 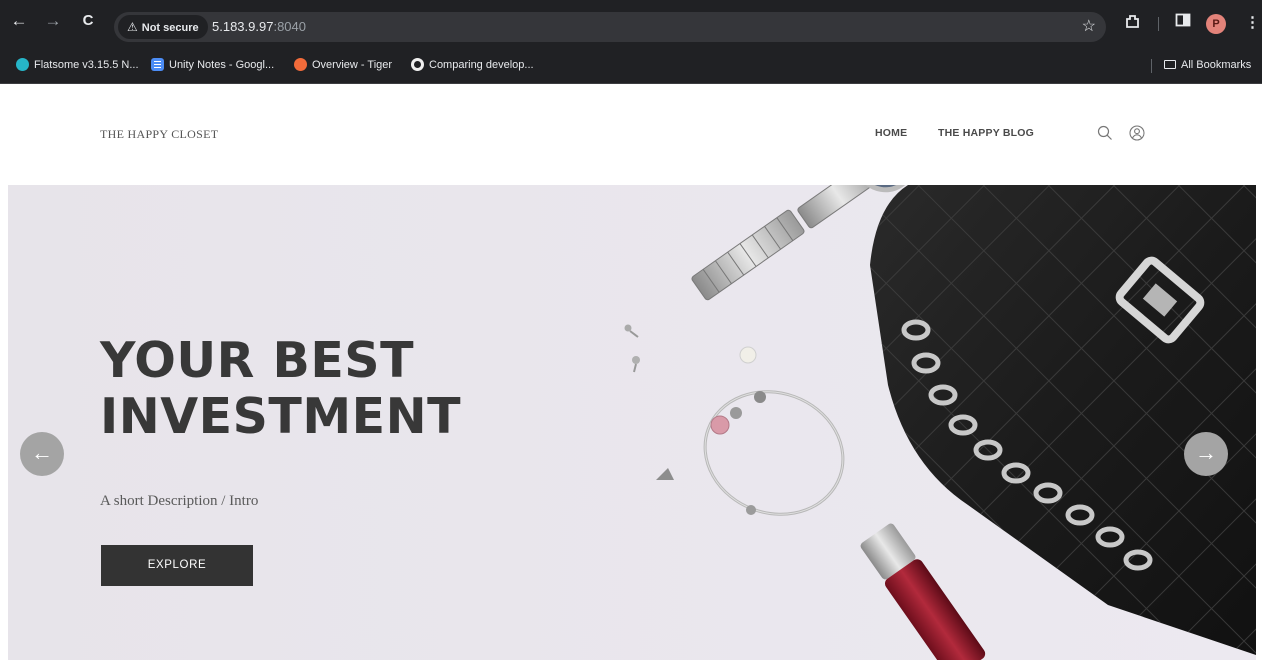 I want to click on browser-toolbar: ← → C ⚠ Not secure 5.183.9.97:8040 ☆ P ⋮, so click(x=631, y=23).